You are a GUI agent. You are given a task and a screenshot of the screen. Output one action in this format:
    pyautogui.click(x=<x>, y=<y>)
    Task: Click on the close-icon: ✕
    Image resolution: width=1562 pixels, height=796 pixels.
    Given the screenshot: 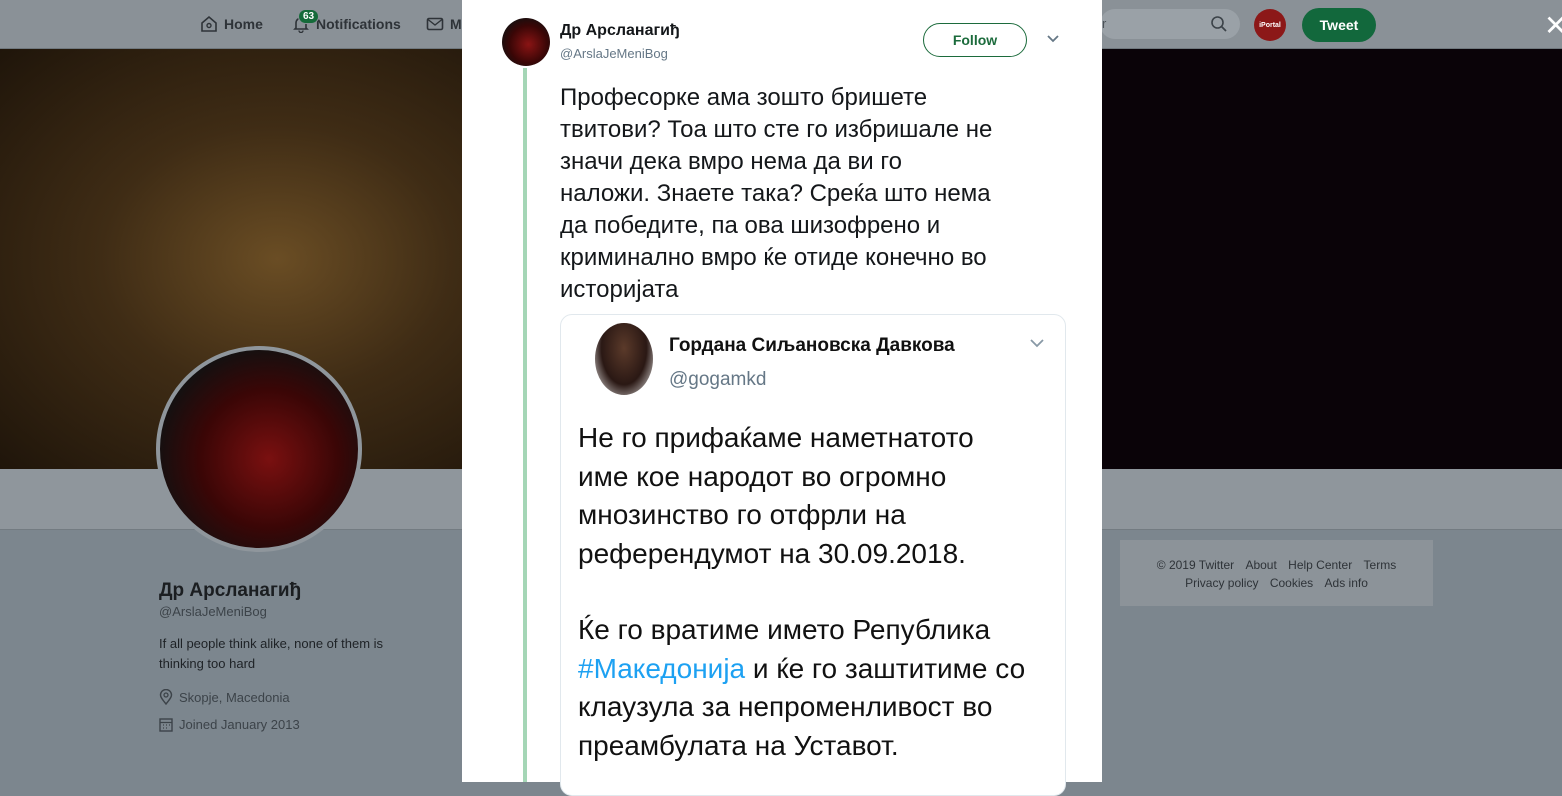 What is the action you would take?
    pyautogui.click(x=1553, y=26)
    